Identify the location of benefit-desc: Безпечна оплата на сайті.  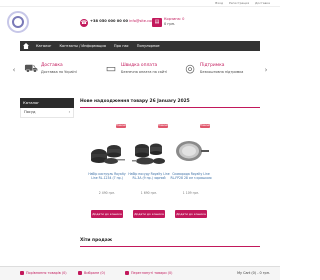
(144, 72).